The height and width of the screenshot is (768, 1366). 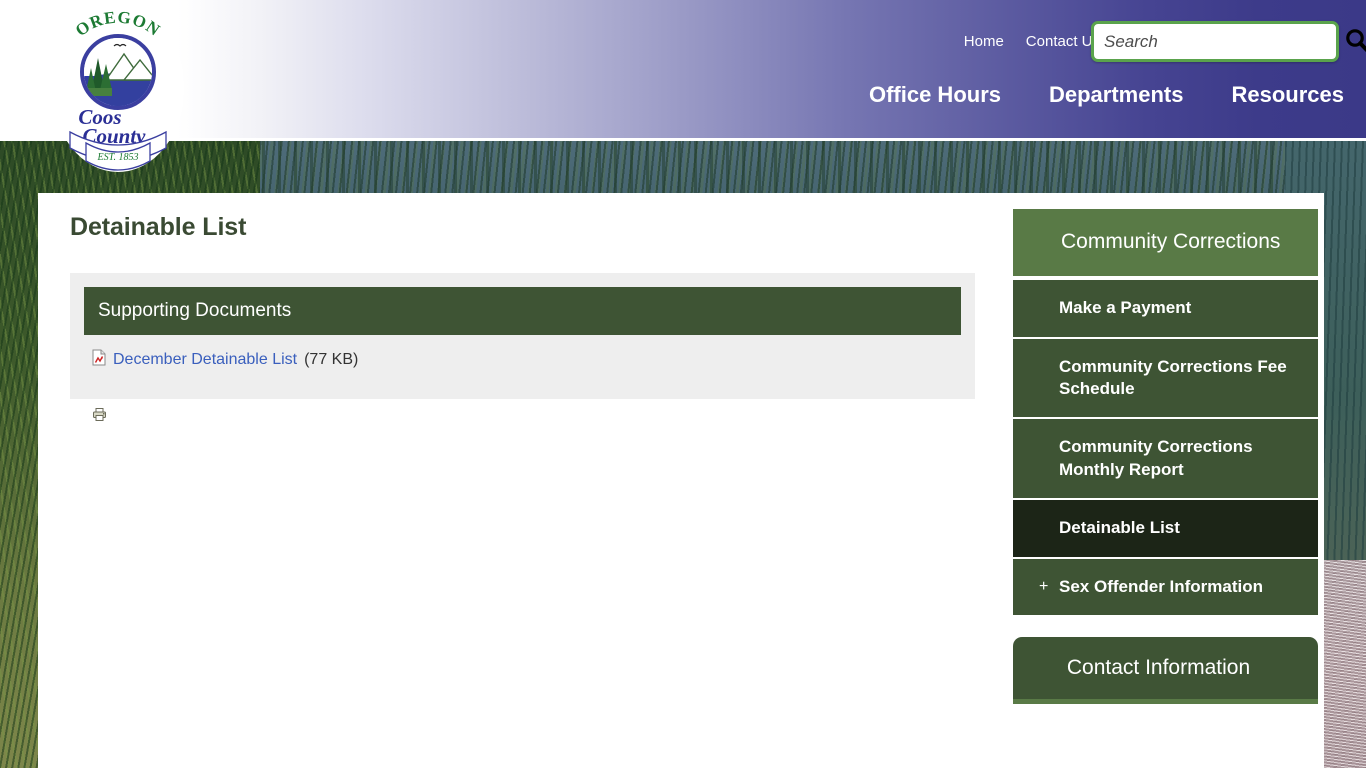 I want to click on sidebar-item-label: Make a Payment, so click(x=1125, y=308).